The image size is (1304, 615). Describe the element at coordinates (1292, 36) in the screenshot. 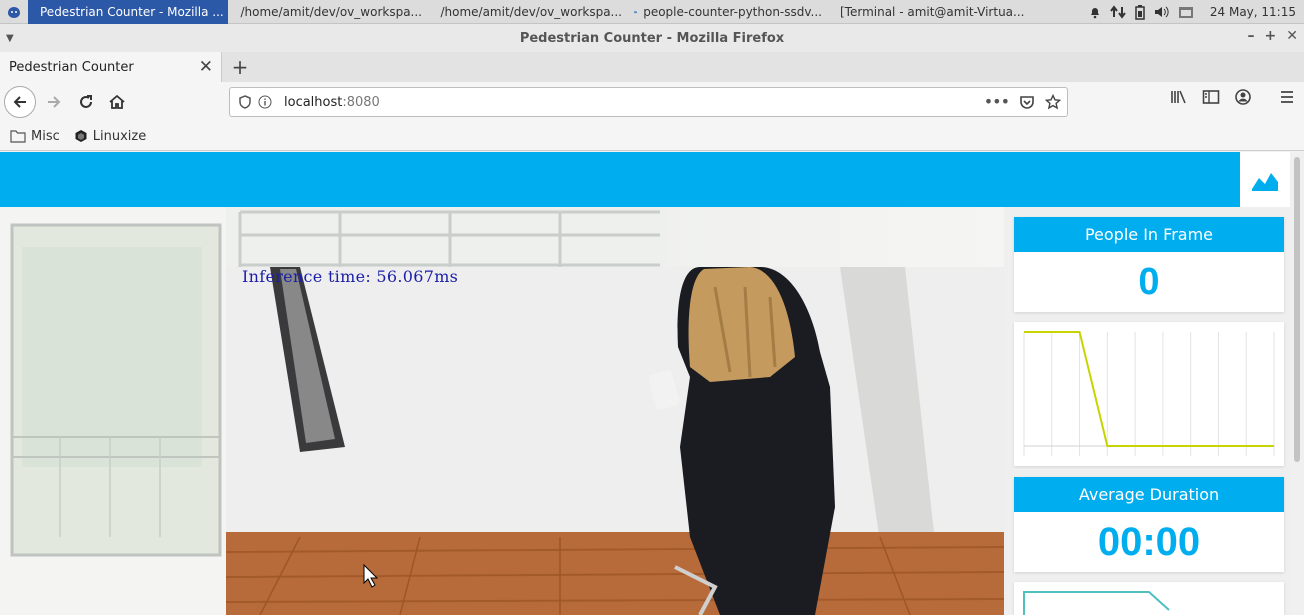

I see `close-window-icon: ✕` at that location.